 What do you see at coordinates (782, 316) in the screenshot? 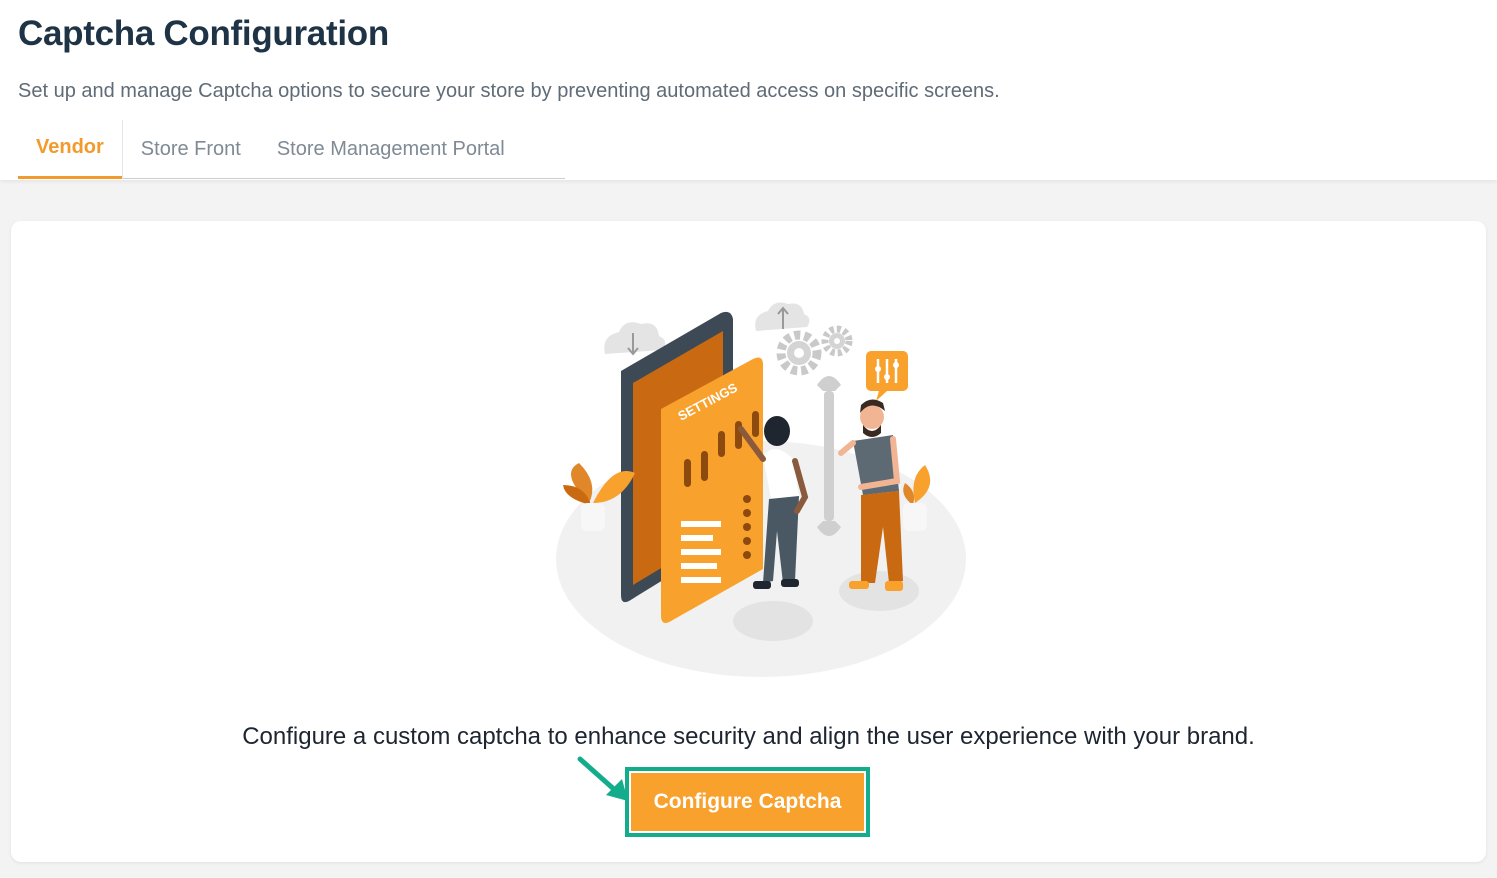
I see `cloud-upload-icon` at bounding box center [782, 316].